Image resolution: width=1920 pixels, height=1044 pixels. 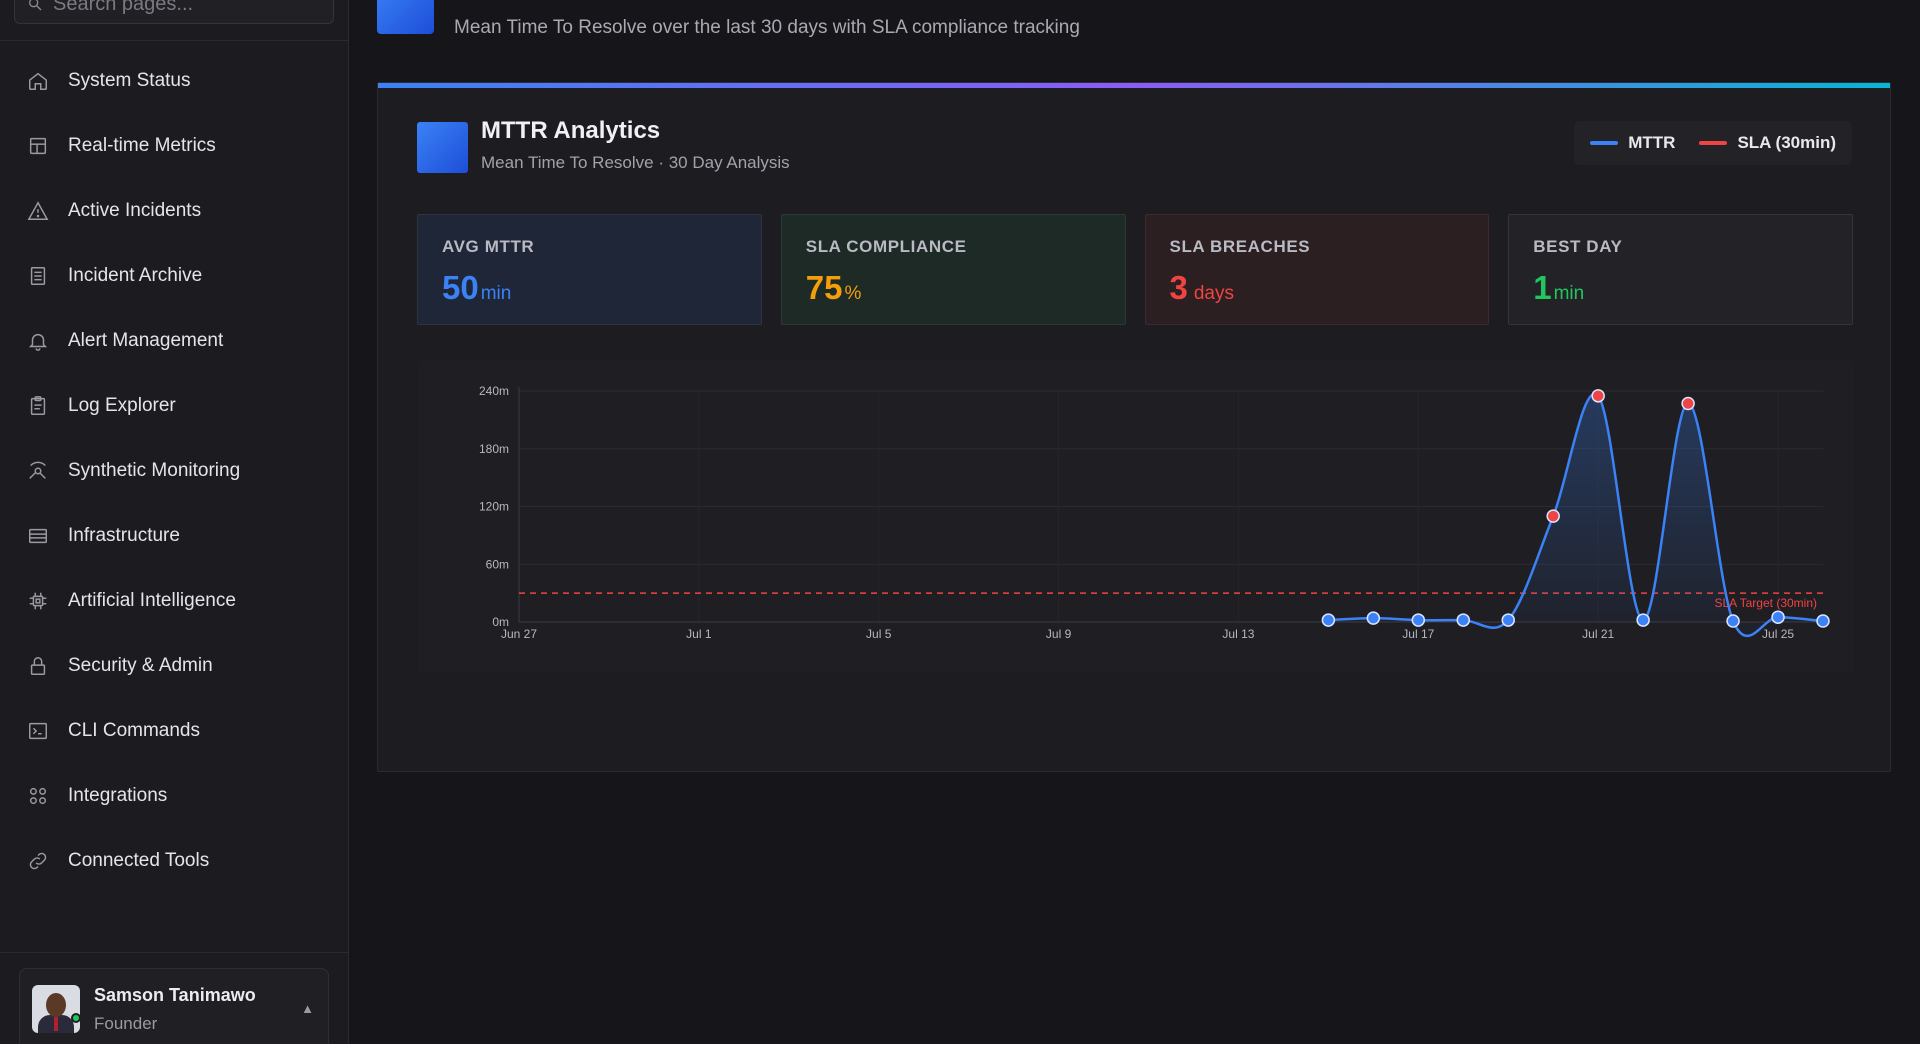 What do you see at coordinates (1578, 246) in the screenshot?
I see `stat-label: BEST DAY` at bounding box center [1578, 246].